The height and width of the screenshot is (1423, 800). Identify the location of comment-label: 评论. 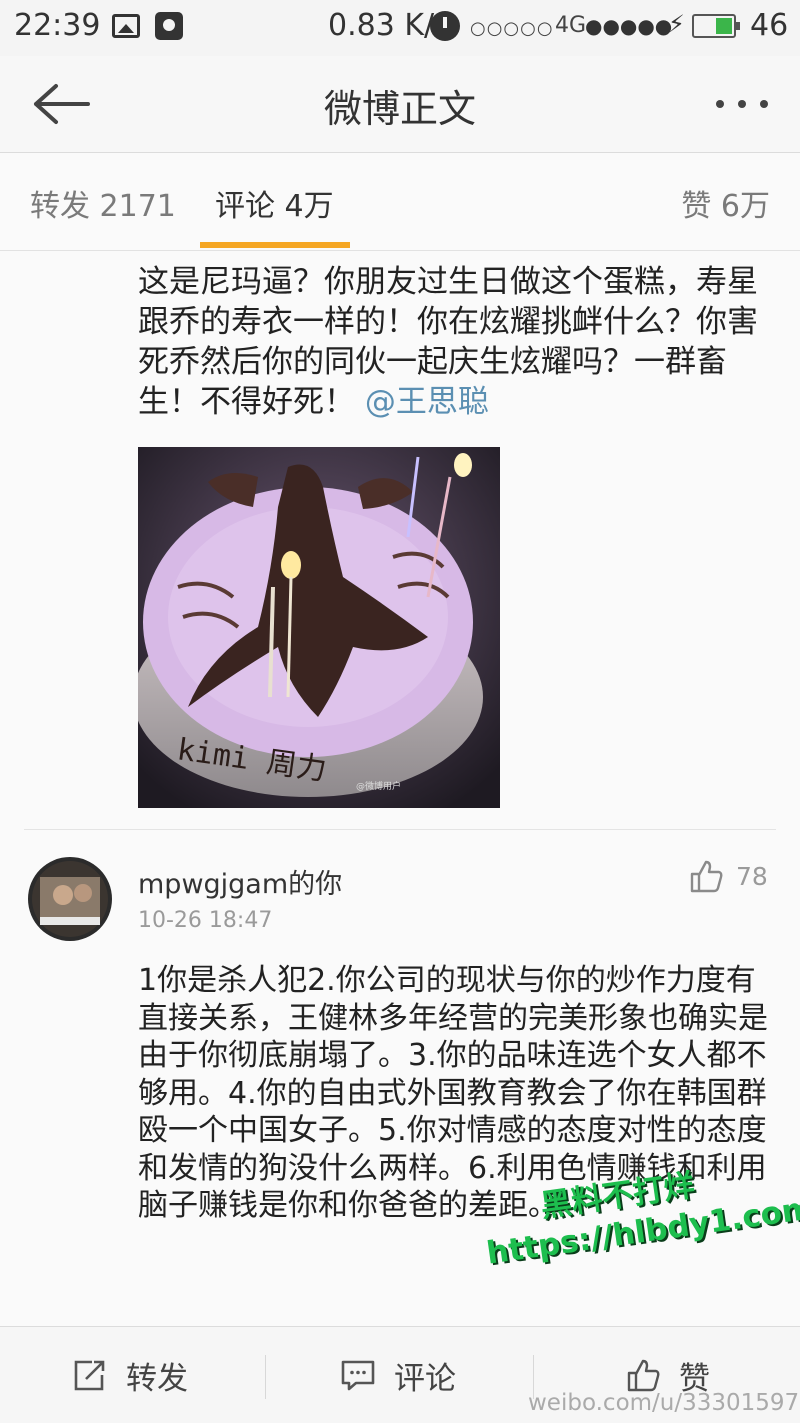
(425, 1378).